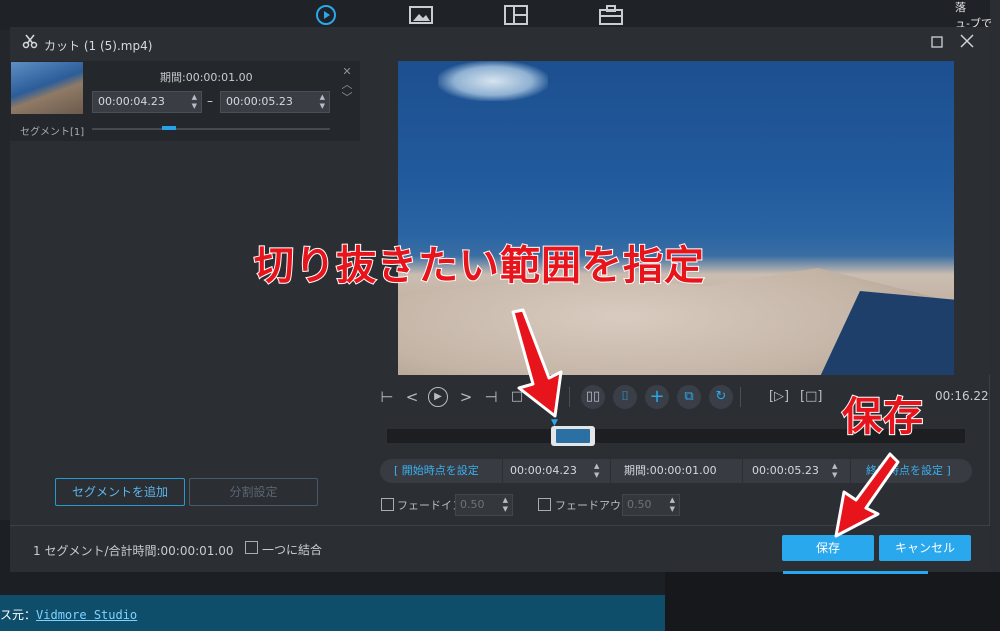  What do you see at coordinates (387, 397) in the screenshot?
I see `go-to-start-icon: ⊢` at bounding box center [387, 397].